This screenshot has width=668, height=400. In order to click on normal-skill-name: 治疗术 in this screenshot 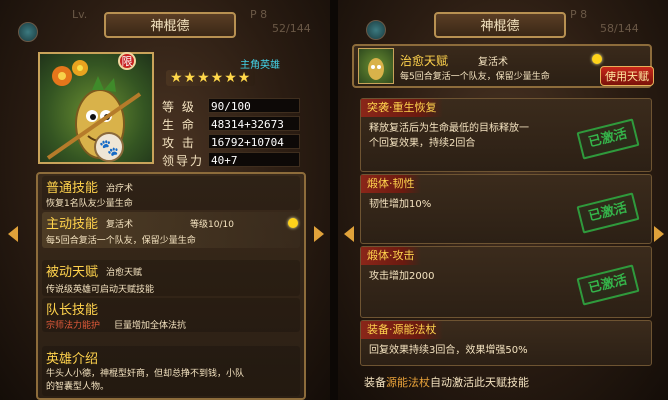, I will do `click(120, 189)`.